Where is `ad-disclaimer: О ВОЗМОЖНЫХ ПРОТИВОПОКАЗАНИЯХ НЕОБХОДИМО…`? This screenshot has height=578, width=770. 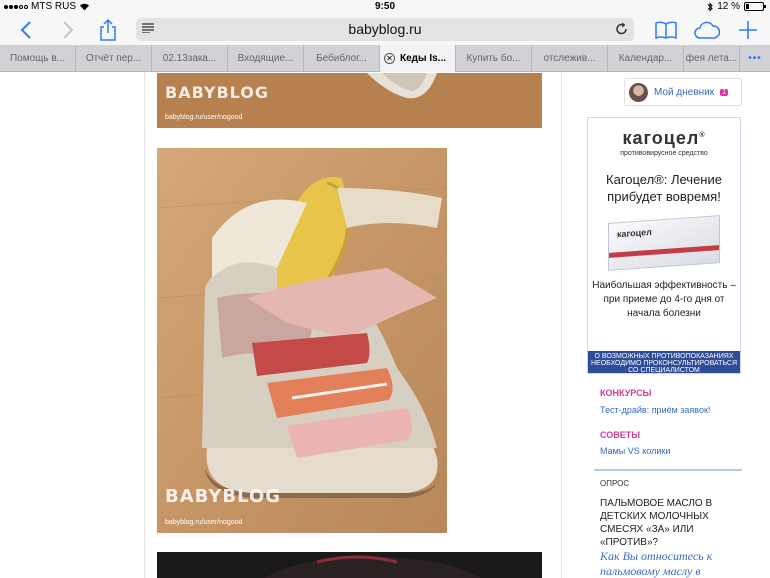 ad-disclaimer: О ВОЗМОЖНЫХ ПРОТИВОПОКАЗАНИЯХ НЕОБХОДИМО… is located at coordinates (664, 365).